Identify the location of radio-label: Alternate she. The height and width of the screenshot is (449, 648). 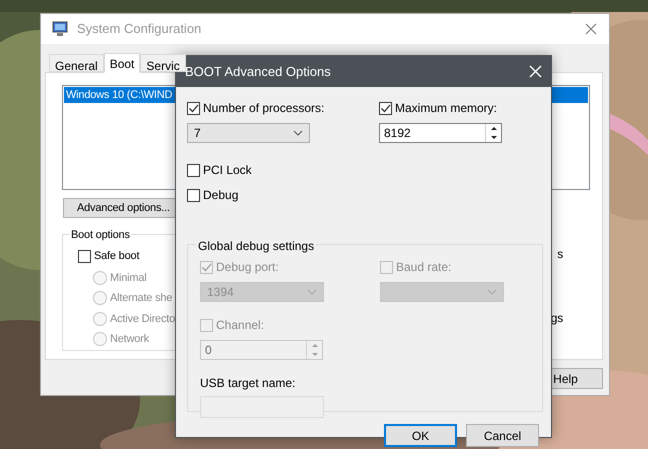
(141, 298).